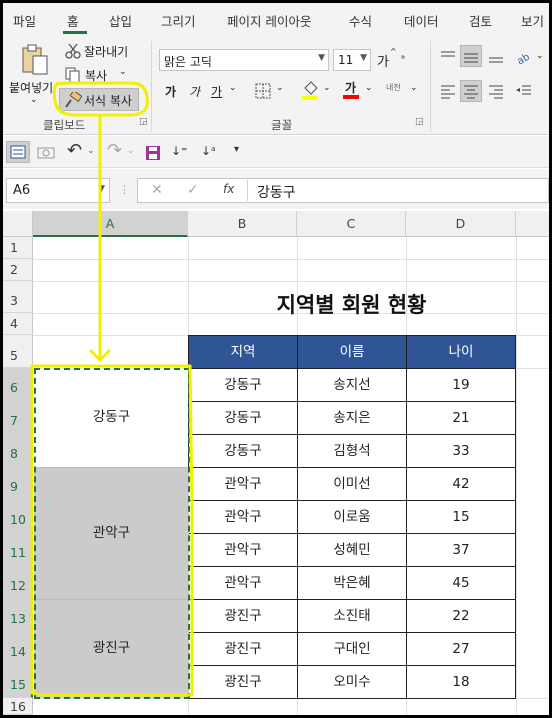 The image size is (552, 718). What do you see at coordinates (100, 99) in the screenshot?
I see `annotation-circle` at bounding box center [100, 99].